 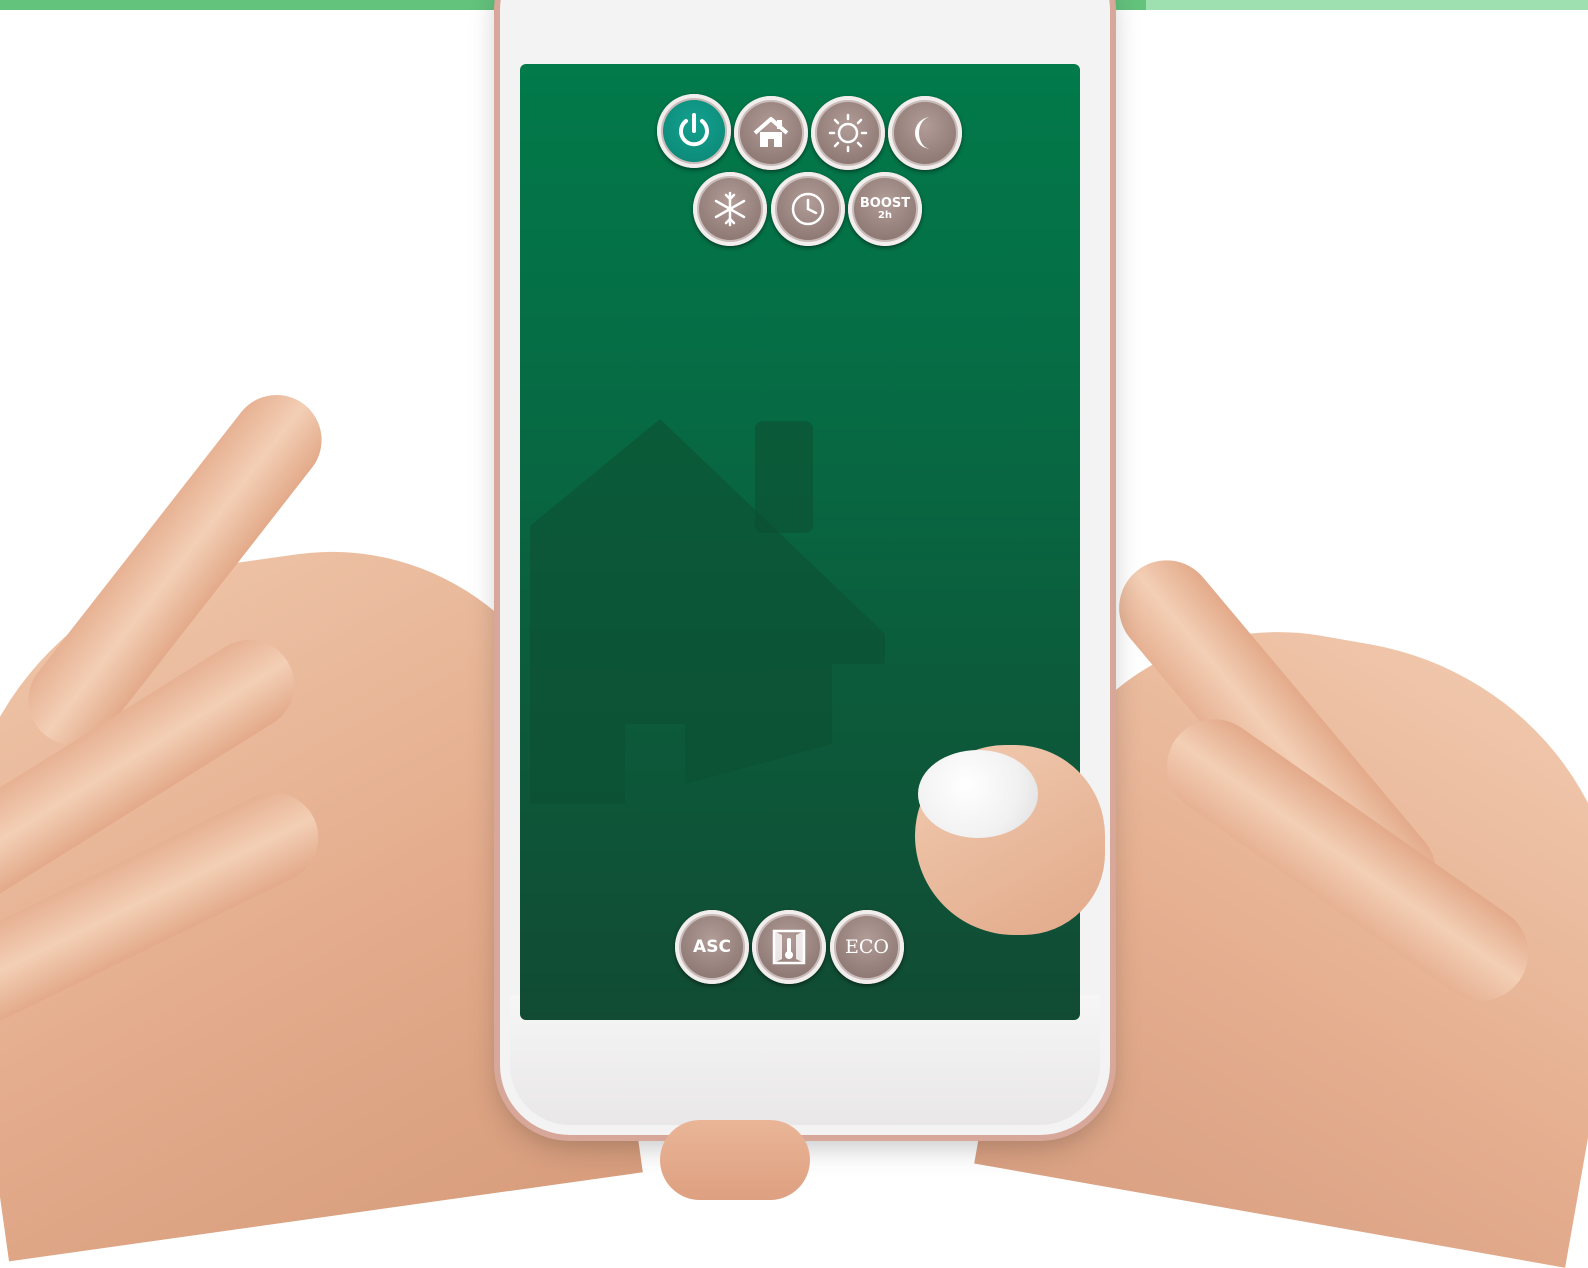 I want to click on home-button, so click(x=771, y=133).